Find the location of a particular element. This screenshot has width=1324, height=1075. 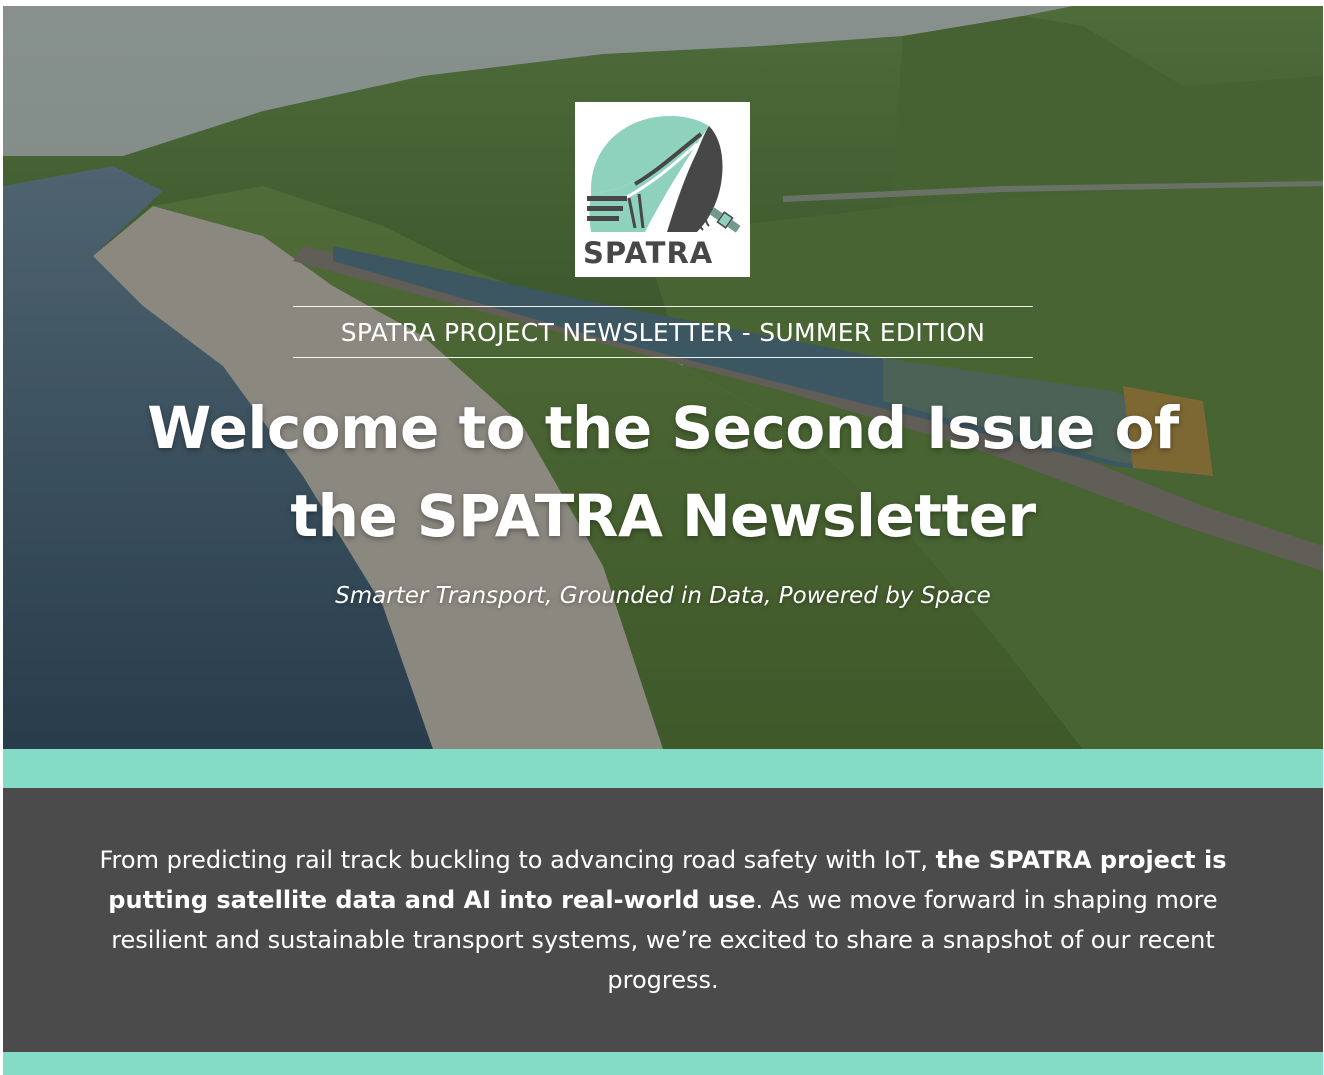

spatra-logo-graphic: SPATRA is located at coordinates (662, 193).